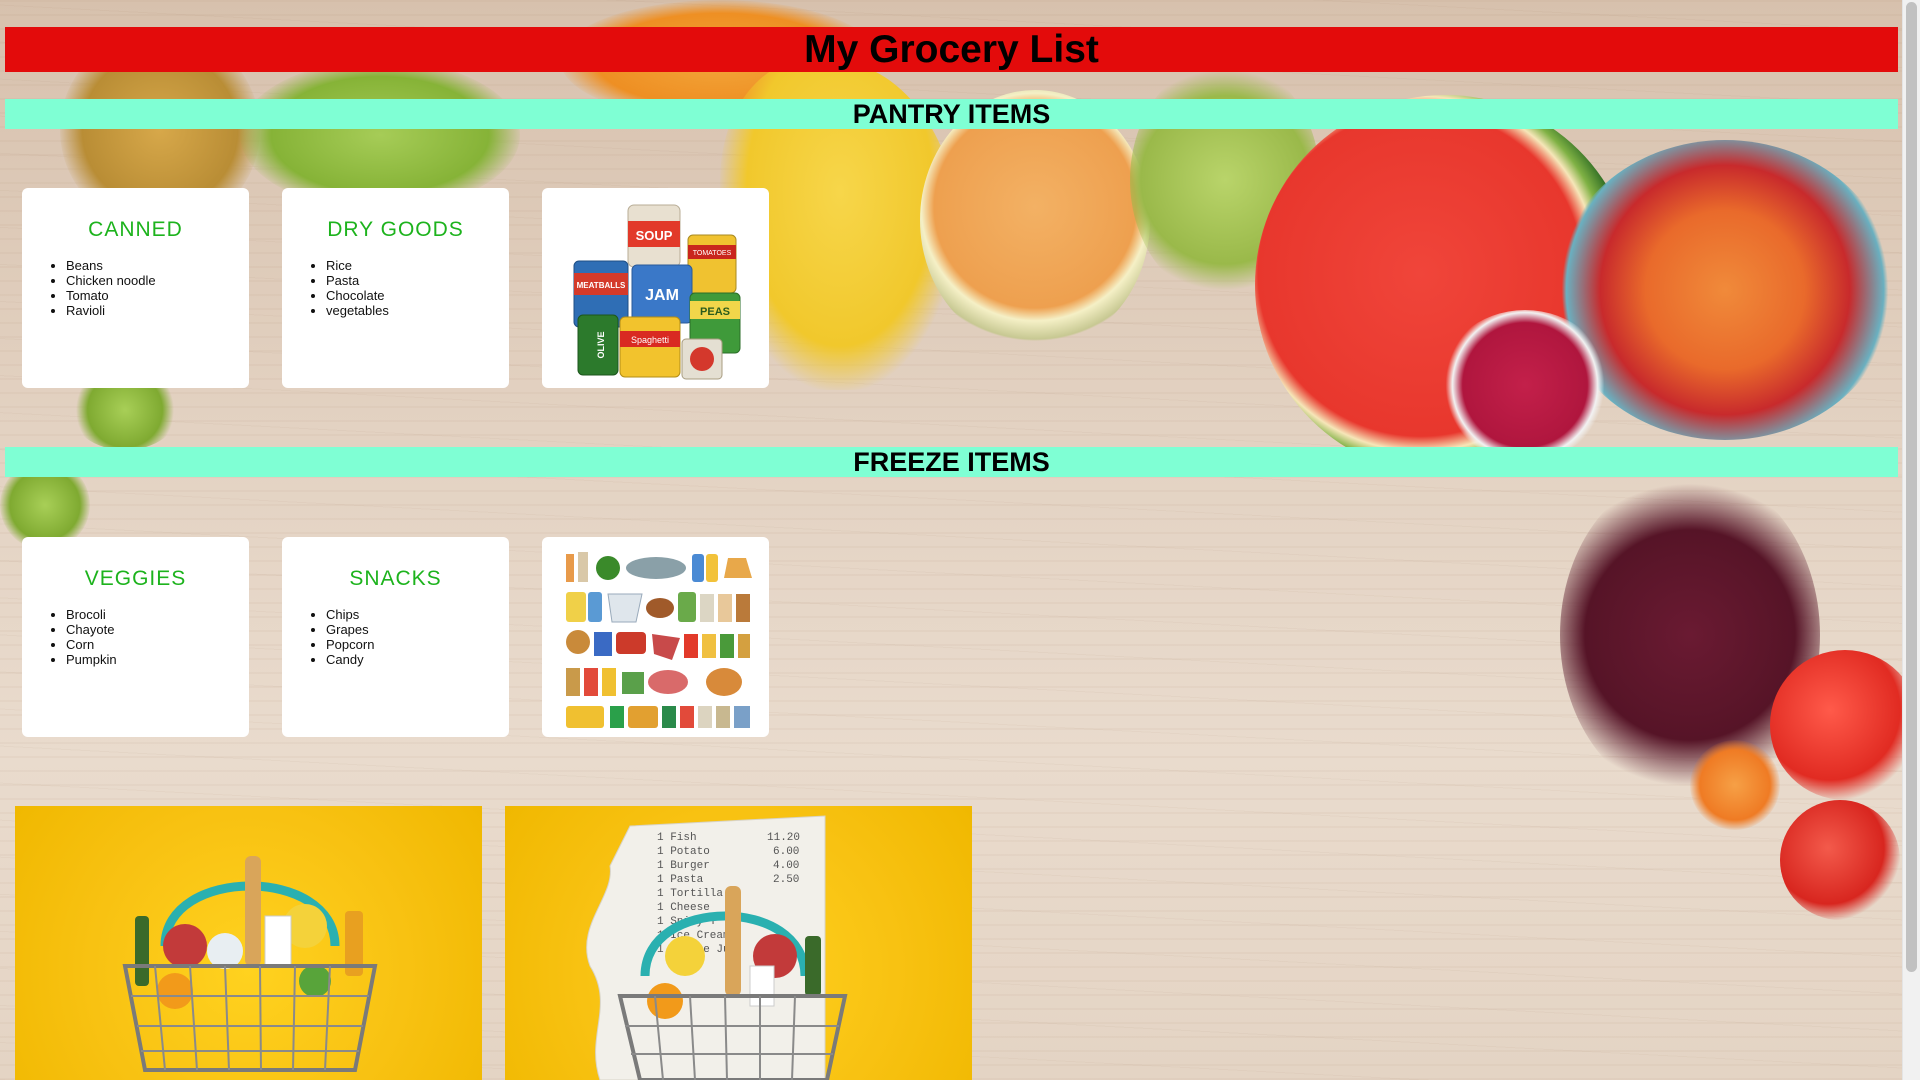 The height and width of the screenshot is (1080, 1920). Describe the element at coordinates (683, 852) in the screenshot. I see `receipt-line: 1 Potato` at that location.